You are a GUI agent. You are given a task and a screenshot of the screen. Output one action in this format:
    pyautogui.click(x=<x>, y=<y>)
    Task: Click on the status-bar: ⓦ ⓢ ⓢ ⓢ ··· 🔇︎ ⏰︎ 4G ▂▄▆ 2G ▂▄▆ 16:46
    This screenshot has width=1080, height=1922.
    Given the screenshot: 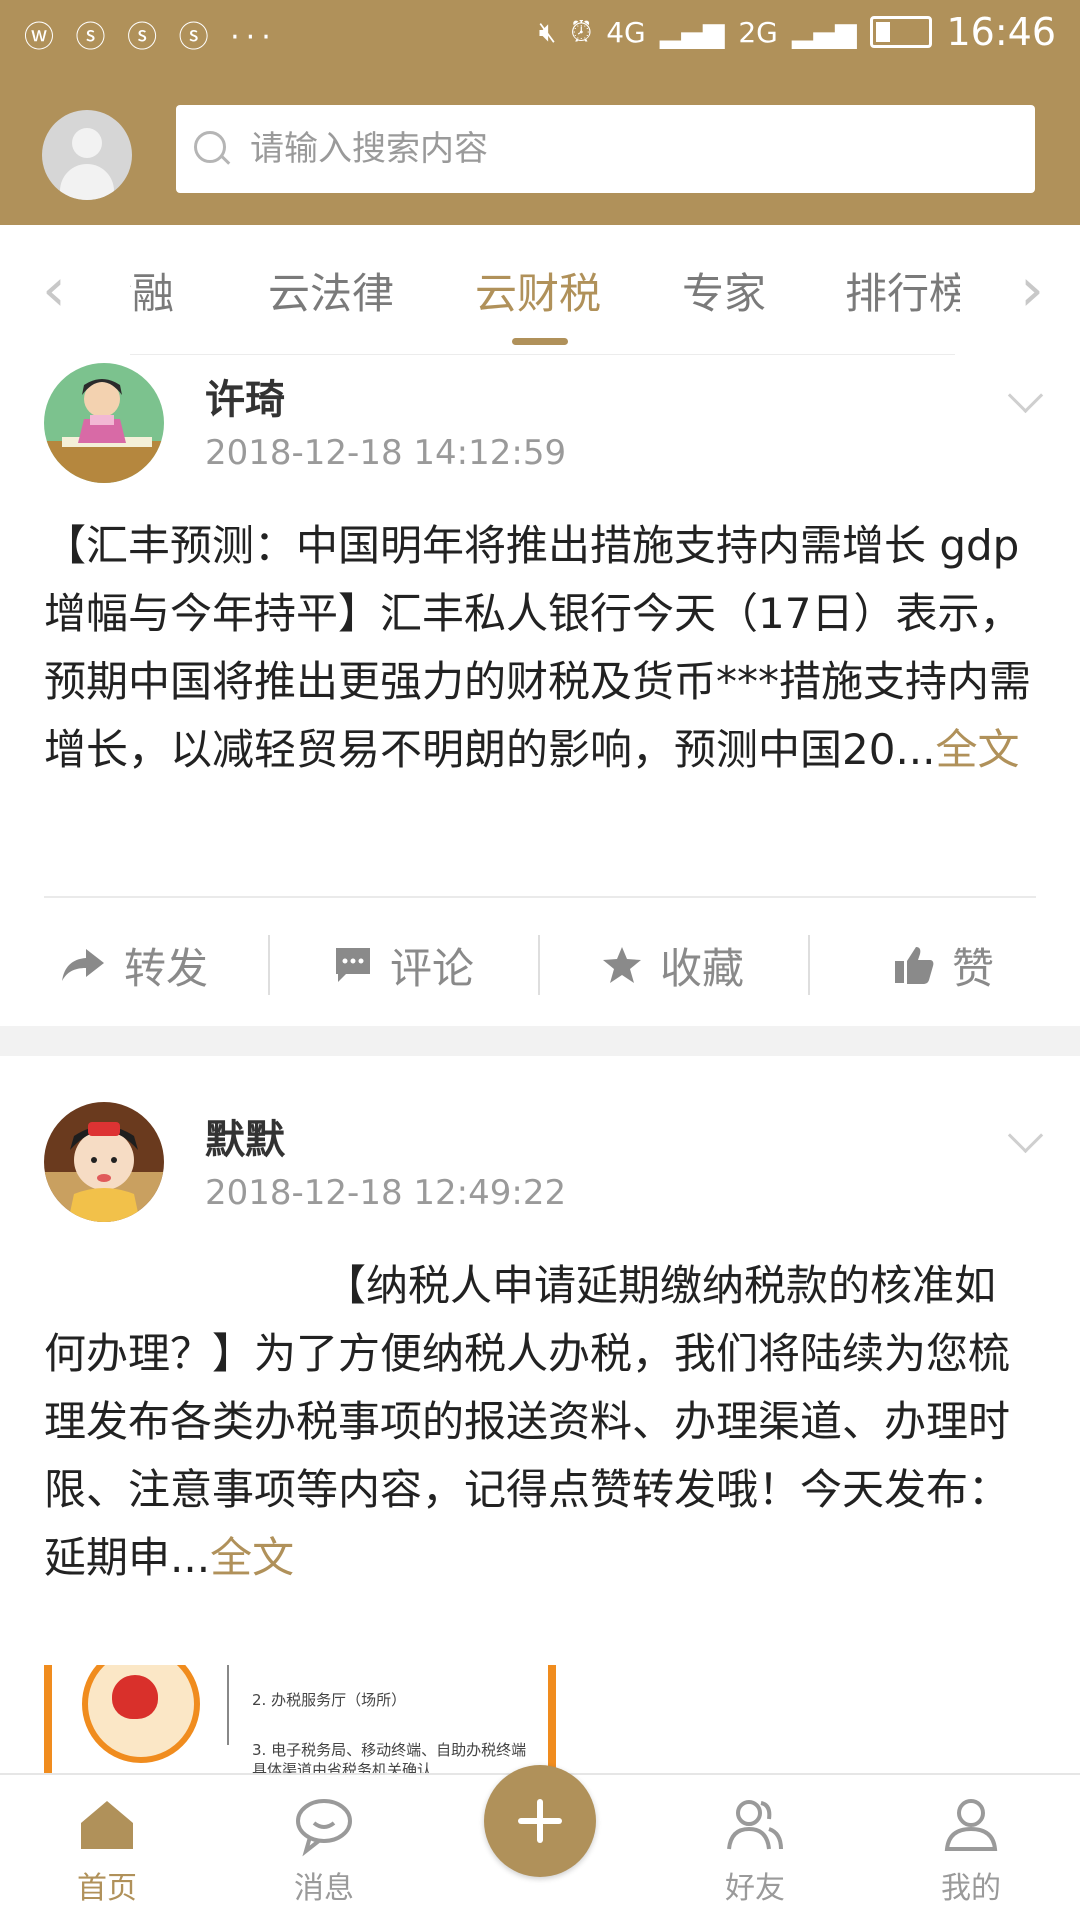 What is the action you would take?
    pyautogui.click(x=540, y=37)
    